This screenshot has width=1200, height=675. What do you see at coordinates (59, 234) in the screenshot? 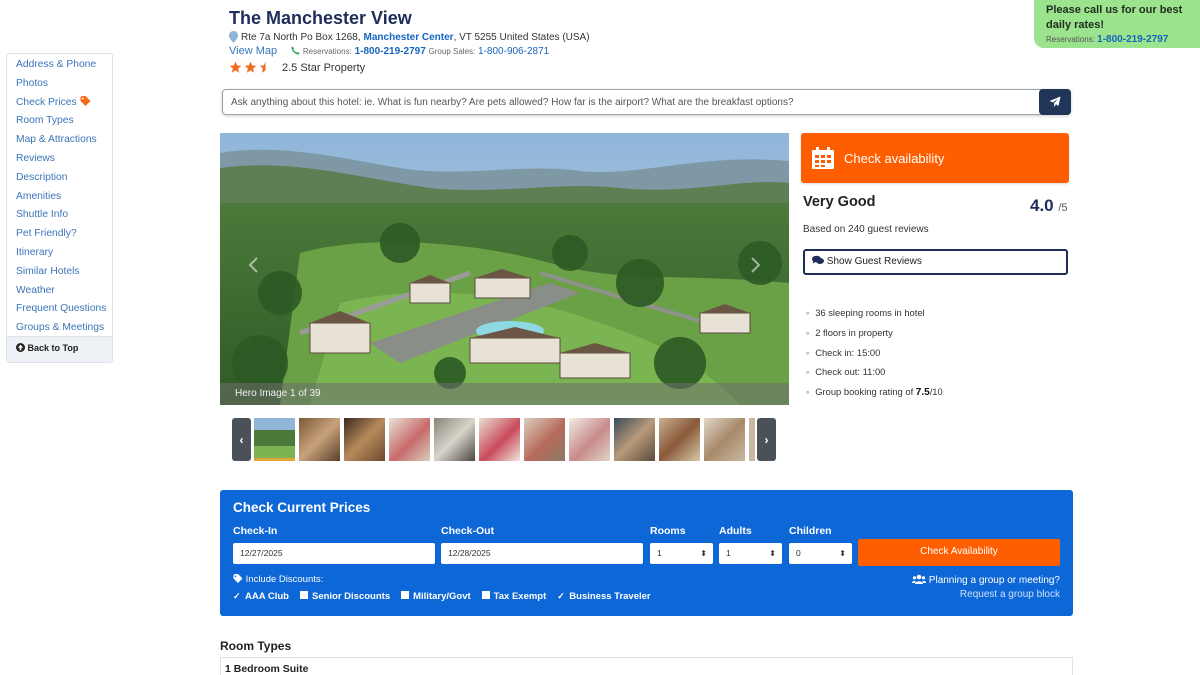
I see `sidebar-item-pet-friendly: Pet Friendly?` at bounding box center [59, 234].